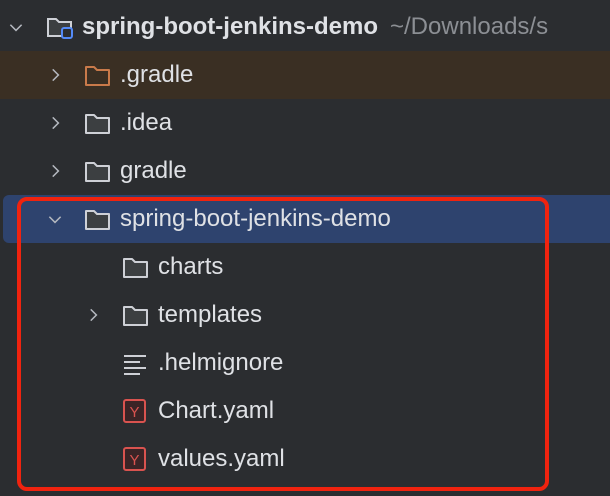 This screenshot has width=610, height=496. Describe the element at coordinates (305, 315) in the screenshot. I see `tree-item-templates: templates` at that location.